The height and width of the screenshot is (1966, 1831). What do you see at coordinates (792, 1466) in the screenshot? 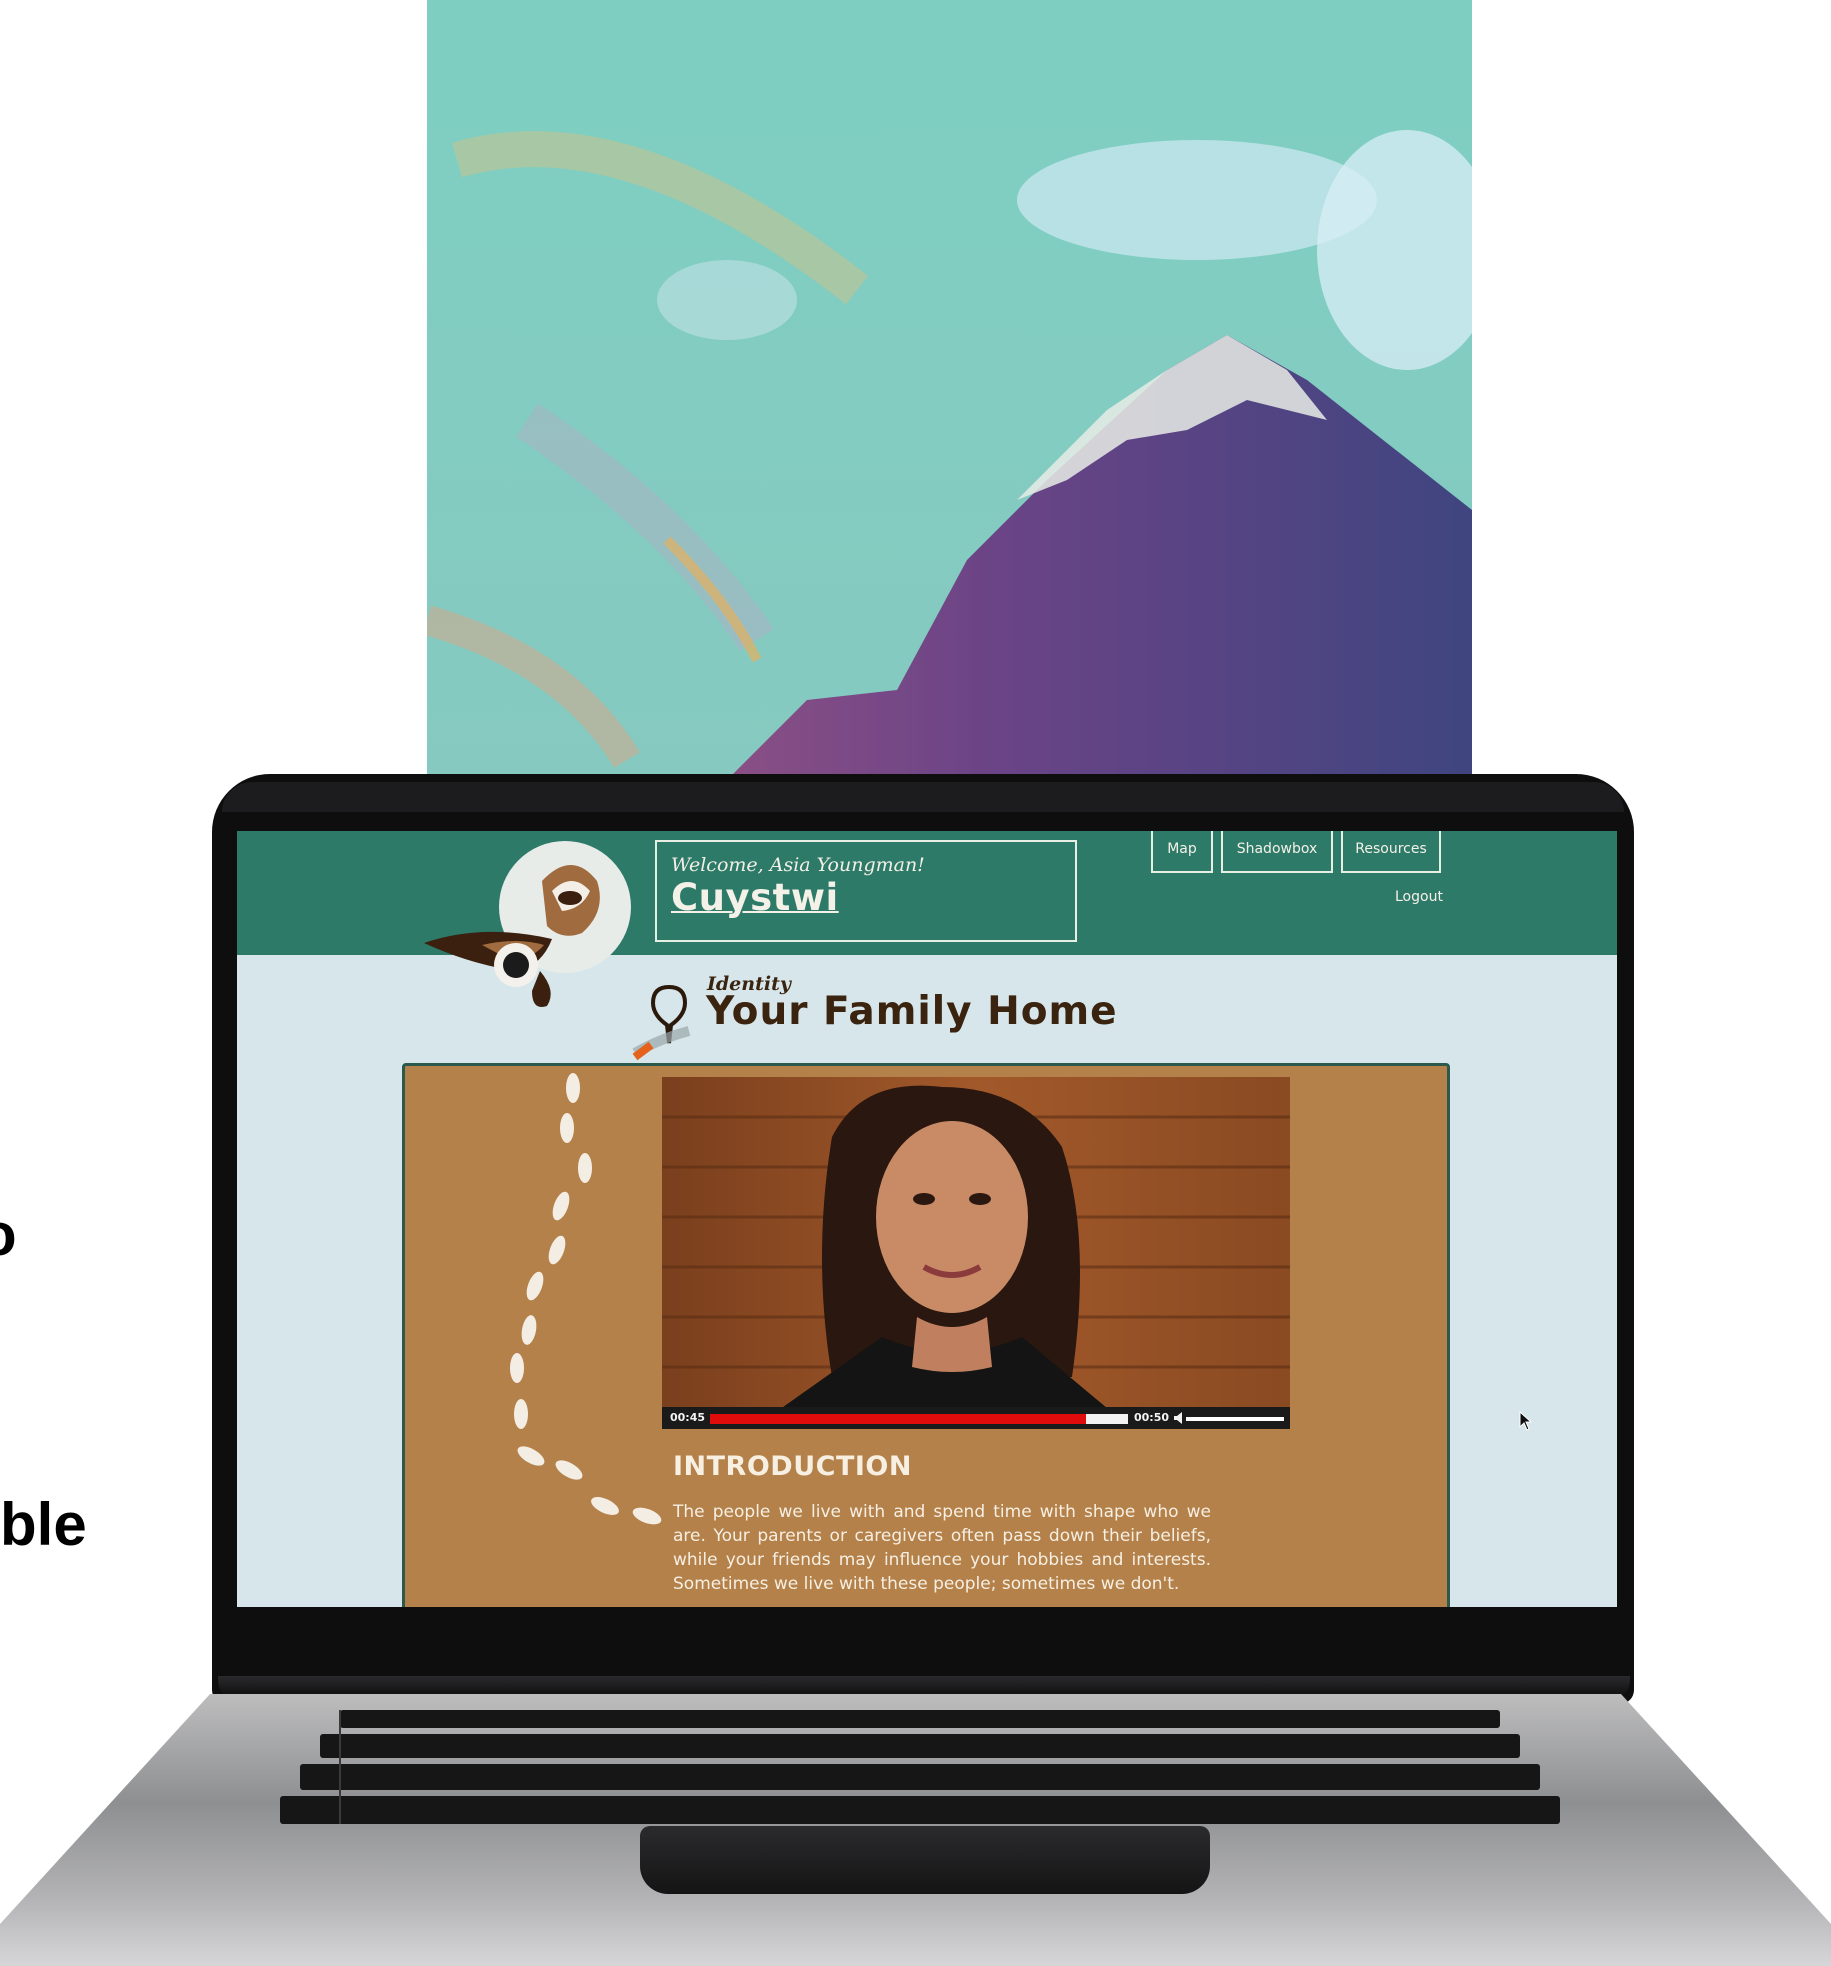
I see `intro-heading: INTRODUCTION` at bounding box center [792, 1466].